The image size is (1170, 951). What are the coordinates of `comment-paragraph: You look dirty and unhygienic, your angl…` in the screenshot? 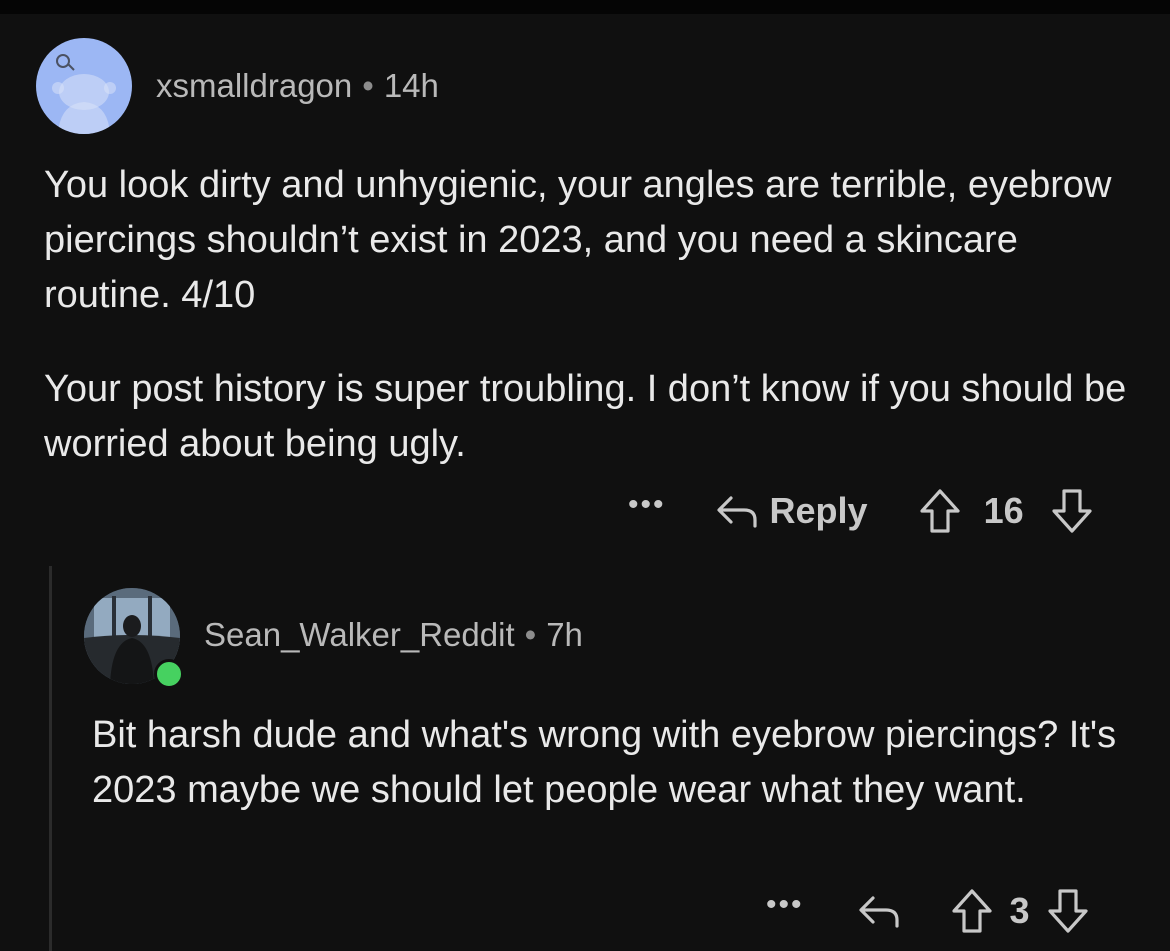 It's located at (578, 240).